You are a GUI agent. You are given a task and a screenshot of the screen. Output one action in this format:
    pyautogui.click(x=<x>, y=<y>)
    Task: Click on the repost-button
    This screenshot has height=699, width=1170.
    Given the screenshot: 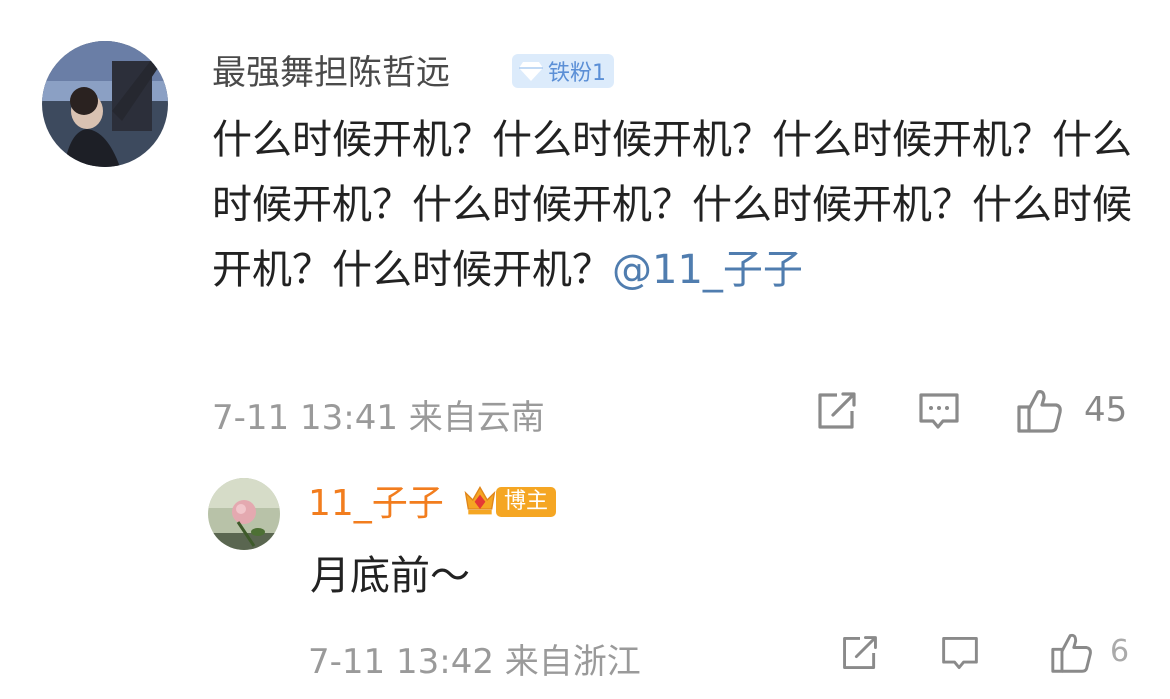 What is the action you would take?
    pyautogui.click(x=837, y=411)
    